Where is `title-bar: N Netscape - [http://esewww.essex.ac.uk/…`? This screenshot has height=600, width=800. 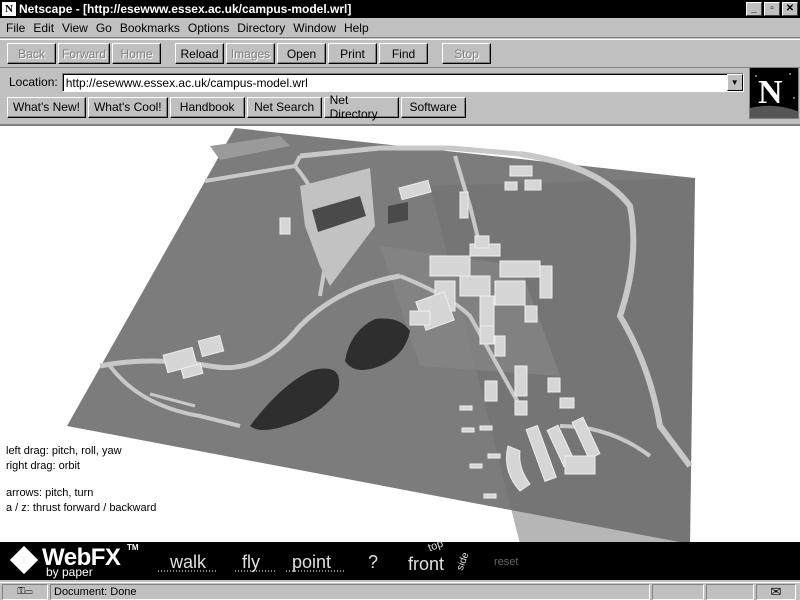
title-bar: N Netscape - [http://esewww.essex.ac.uk/… is located at coordinates (400, 9).